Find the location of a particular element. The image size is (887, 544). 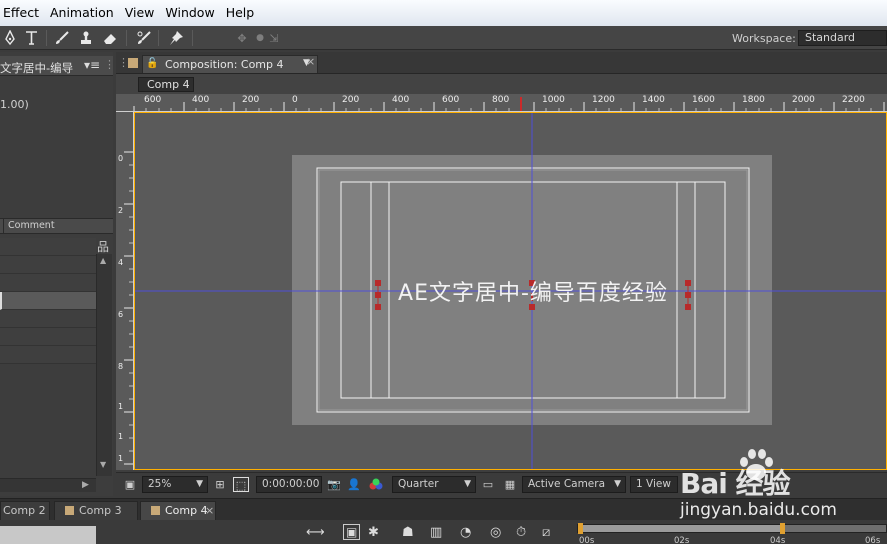

safe-margins-icon: ⊞ is located at coordinates (220, 484).